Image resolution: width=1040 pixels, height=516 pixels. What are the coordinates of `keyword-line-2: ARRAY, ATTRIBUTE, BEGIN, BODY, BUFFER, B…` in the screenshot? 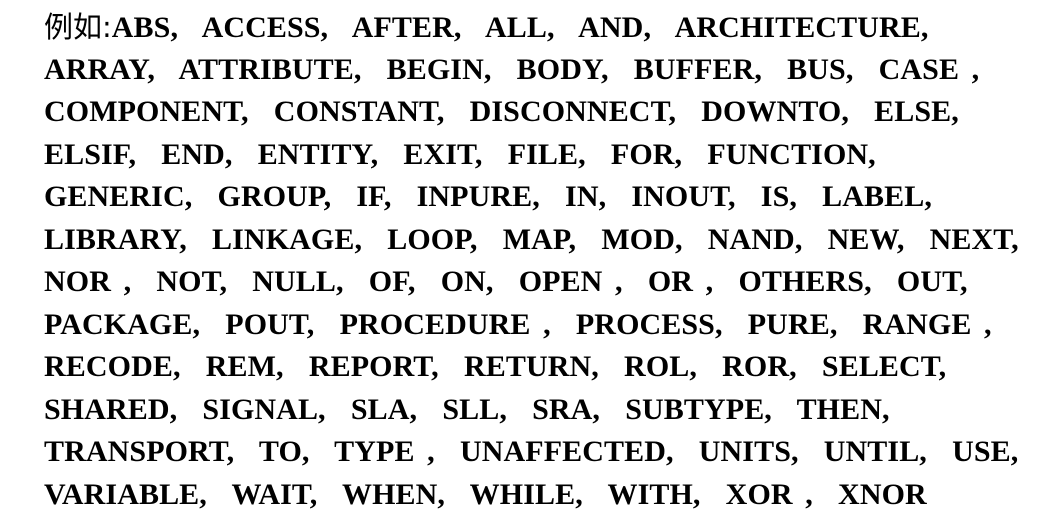 It's located at (542, 70).